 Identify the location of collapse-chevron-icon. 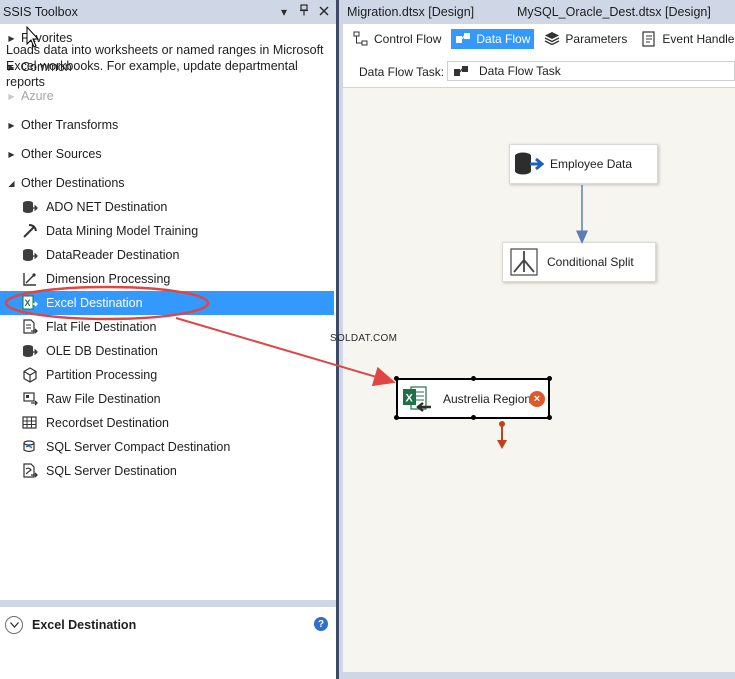
(14, 625).